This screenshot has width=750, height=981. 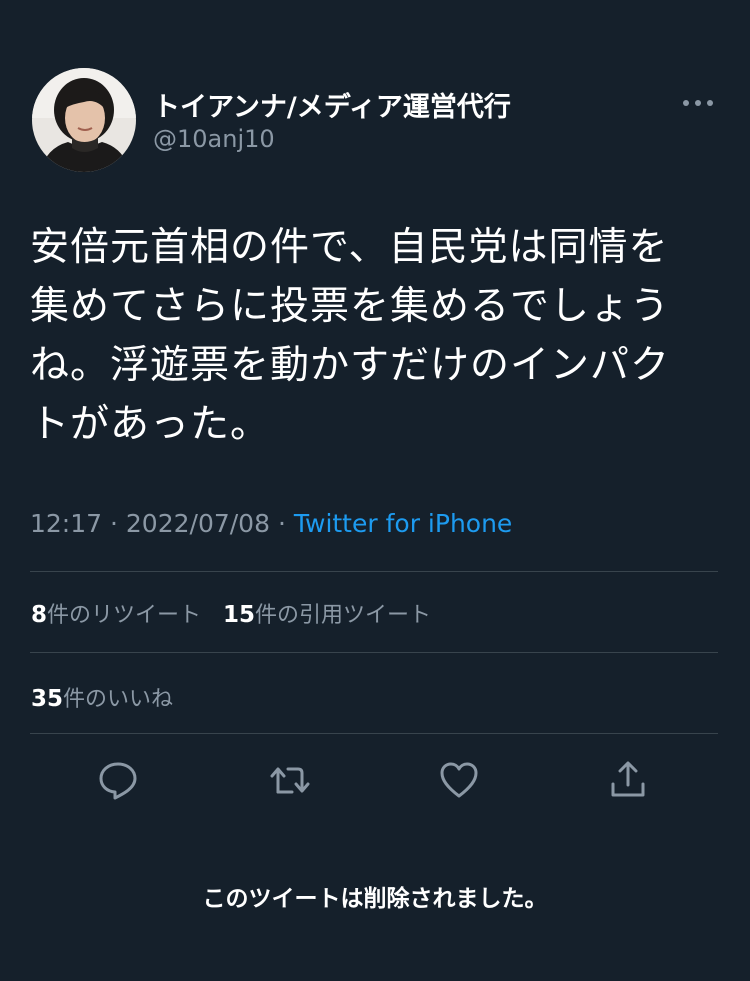 I want to click on tweet-date: 2022/07/08, so click(x=197, y=523).